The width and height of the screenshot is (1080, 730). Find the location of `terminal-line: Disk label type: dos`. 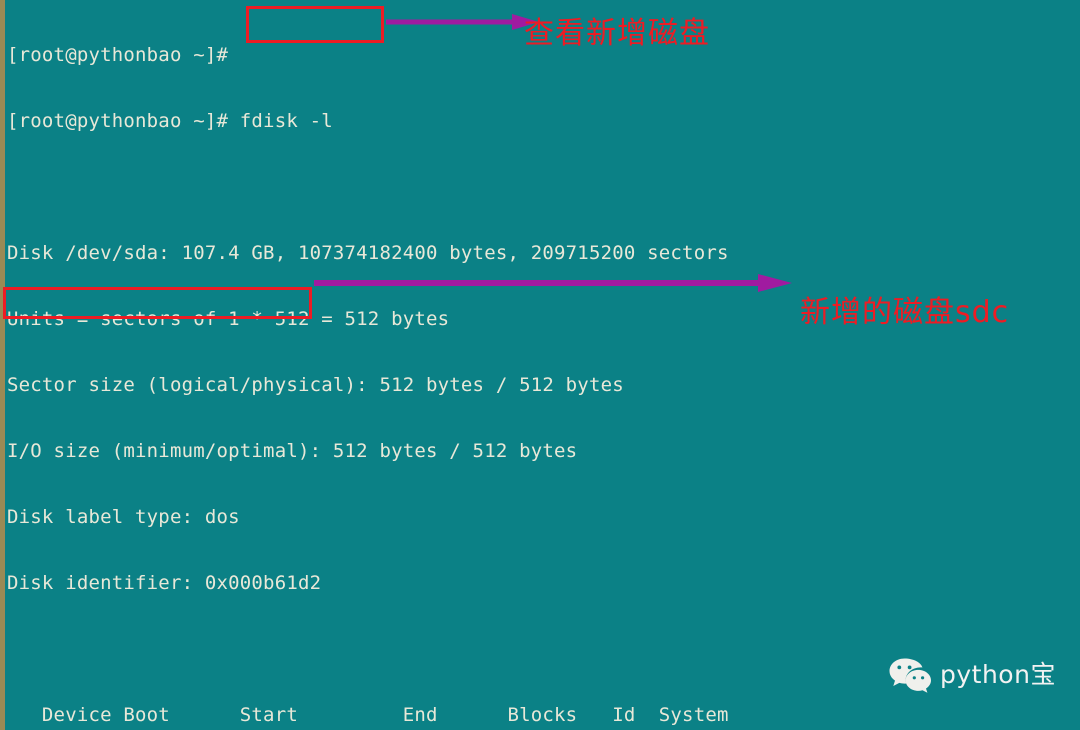

terminal-line: Disk label type: dos is located at coordinates (123, 517).